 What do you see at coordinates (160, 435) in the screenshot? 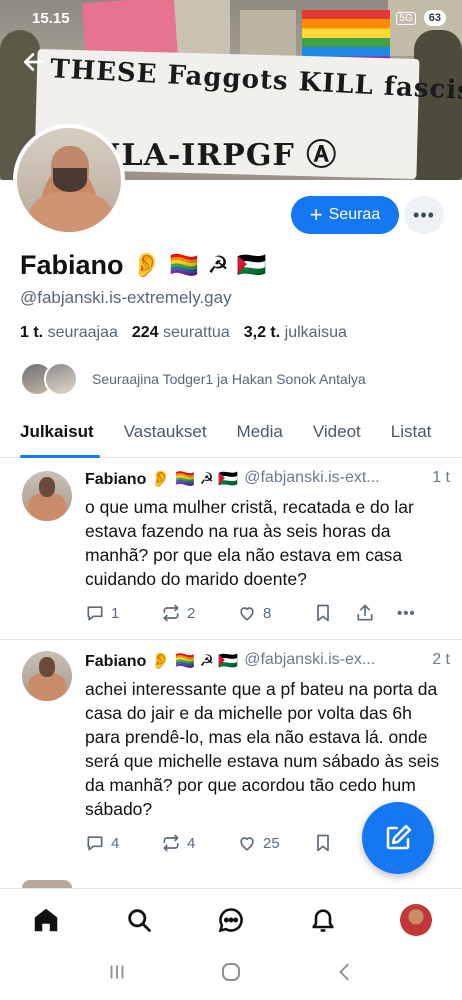
I see `tab-vastaukset: Vastaukset` at bounding box center [160, 435].